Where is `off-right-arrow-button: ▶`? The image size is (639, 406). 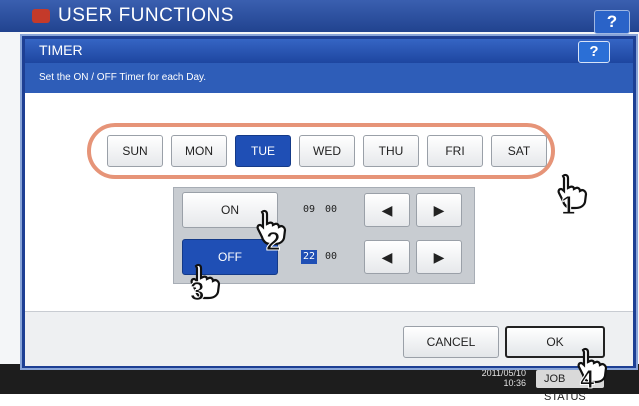 off-right-arrow-button: ▶ is located at coordinates (439, 257).